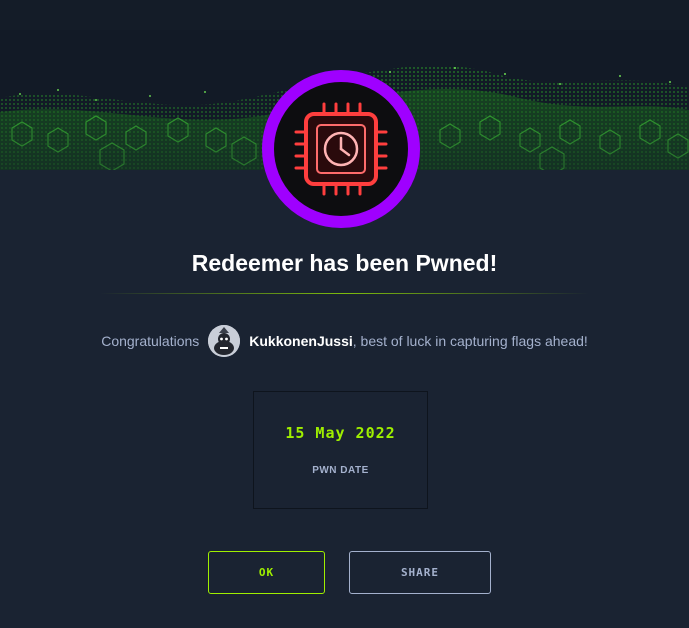  What do you see at coordinates (344, 263) in the screenshot?
I see `pwned-title: Redeemer has been Pwned!` at bounding box center [344, 263].